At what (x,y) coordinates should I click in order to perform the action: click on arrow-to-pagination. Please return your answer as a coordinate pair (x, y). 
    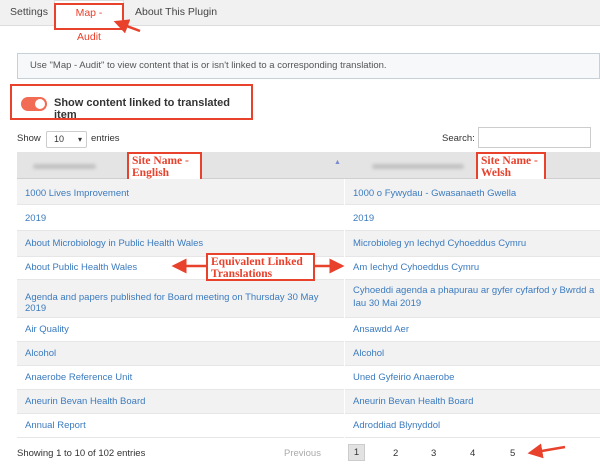
    Looking at the image, I should click on (546, 451).